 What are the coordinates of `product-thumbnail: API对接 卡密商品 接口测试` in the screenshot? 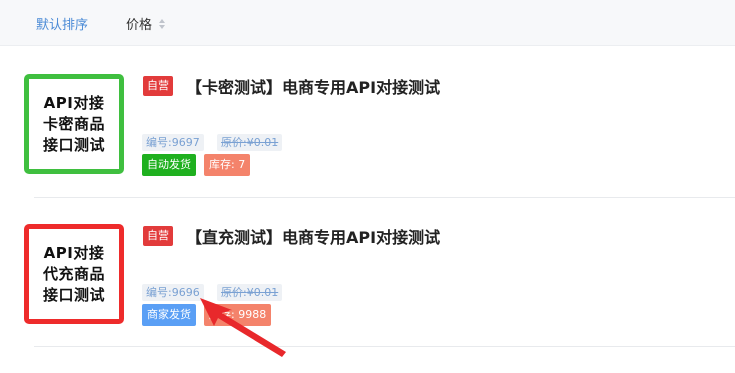 It's located at (74, 124).